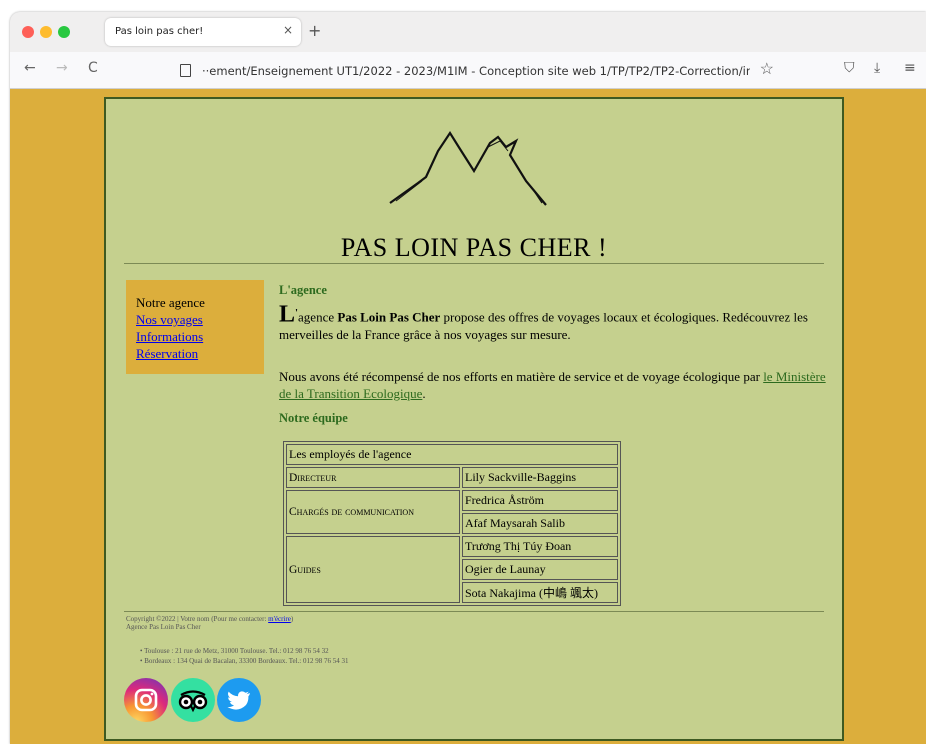 The image size is (926, 744). What do you see at coordinates (287, 314) in the screenshot?
I see `drop-cap: L` at bounding box center [287, 314].